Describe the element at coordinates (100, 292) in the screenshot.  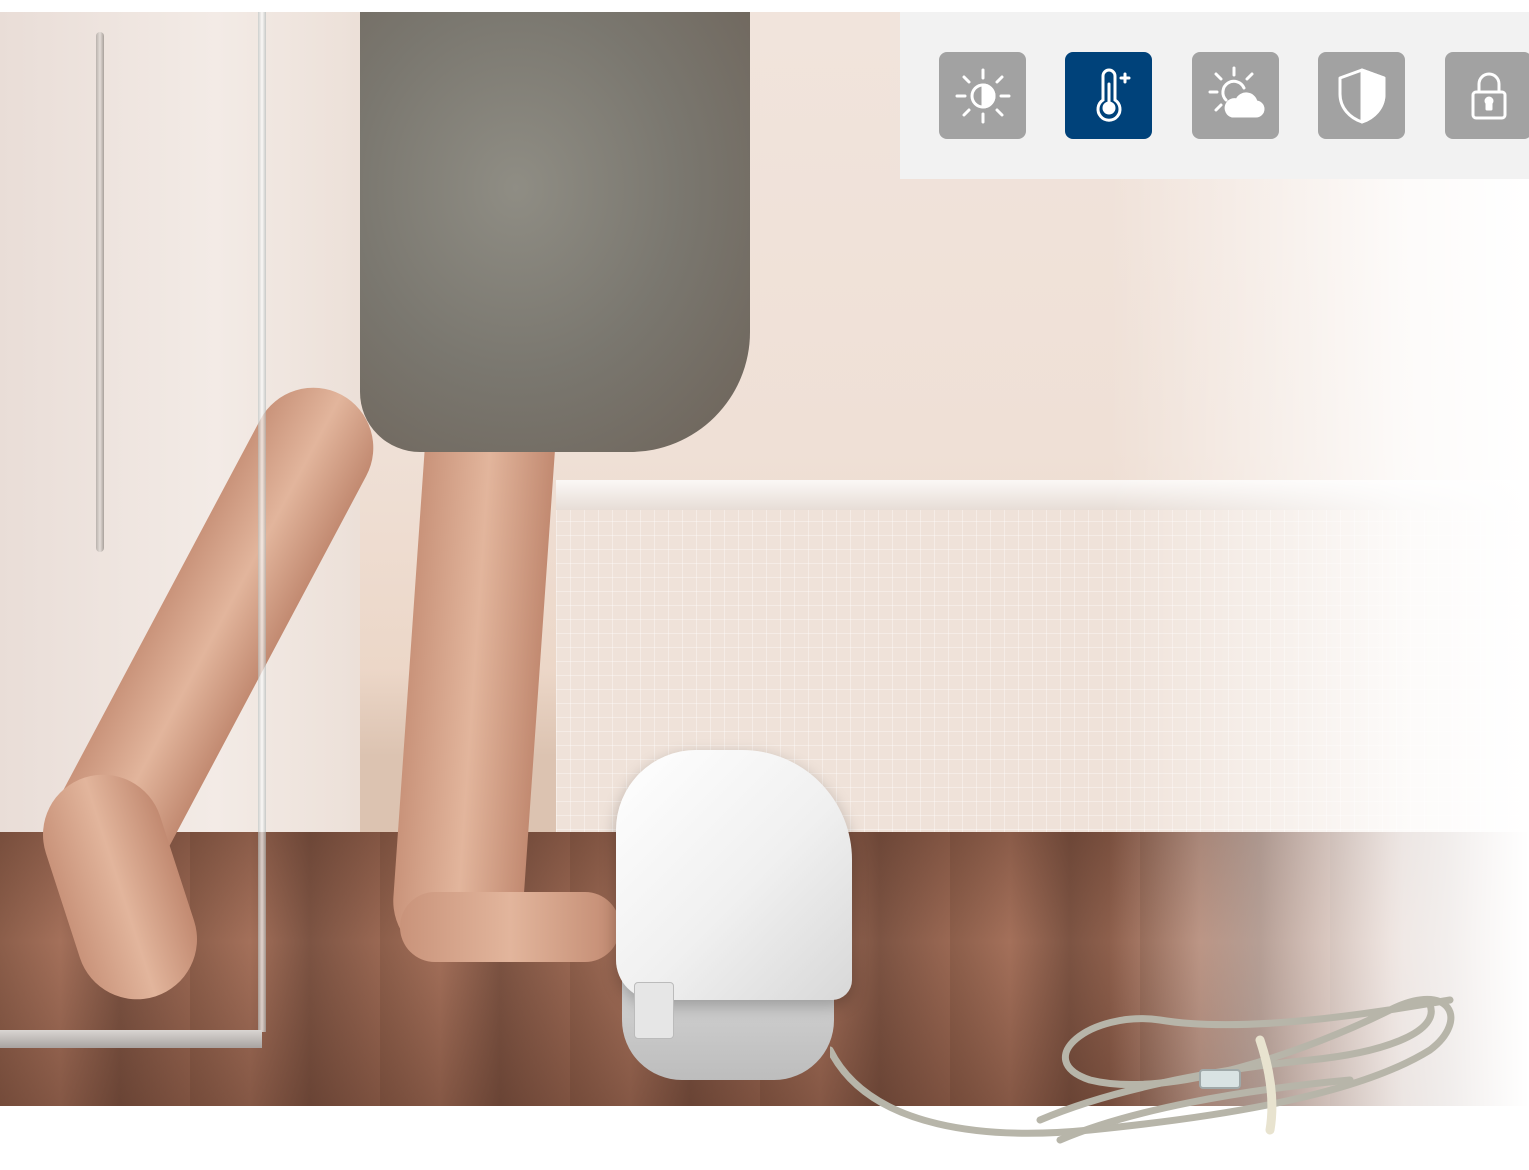
I see `shower-pipe` at that location.